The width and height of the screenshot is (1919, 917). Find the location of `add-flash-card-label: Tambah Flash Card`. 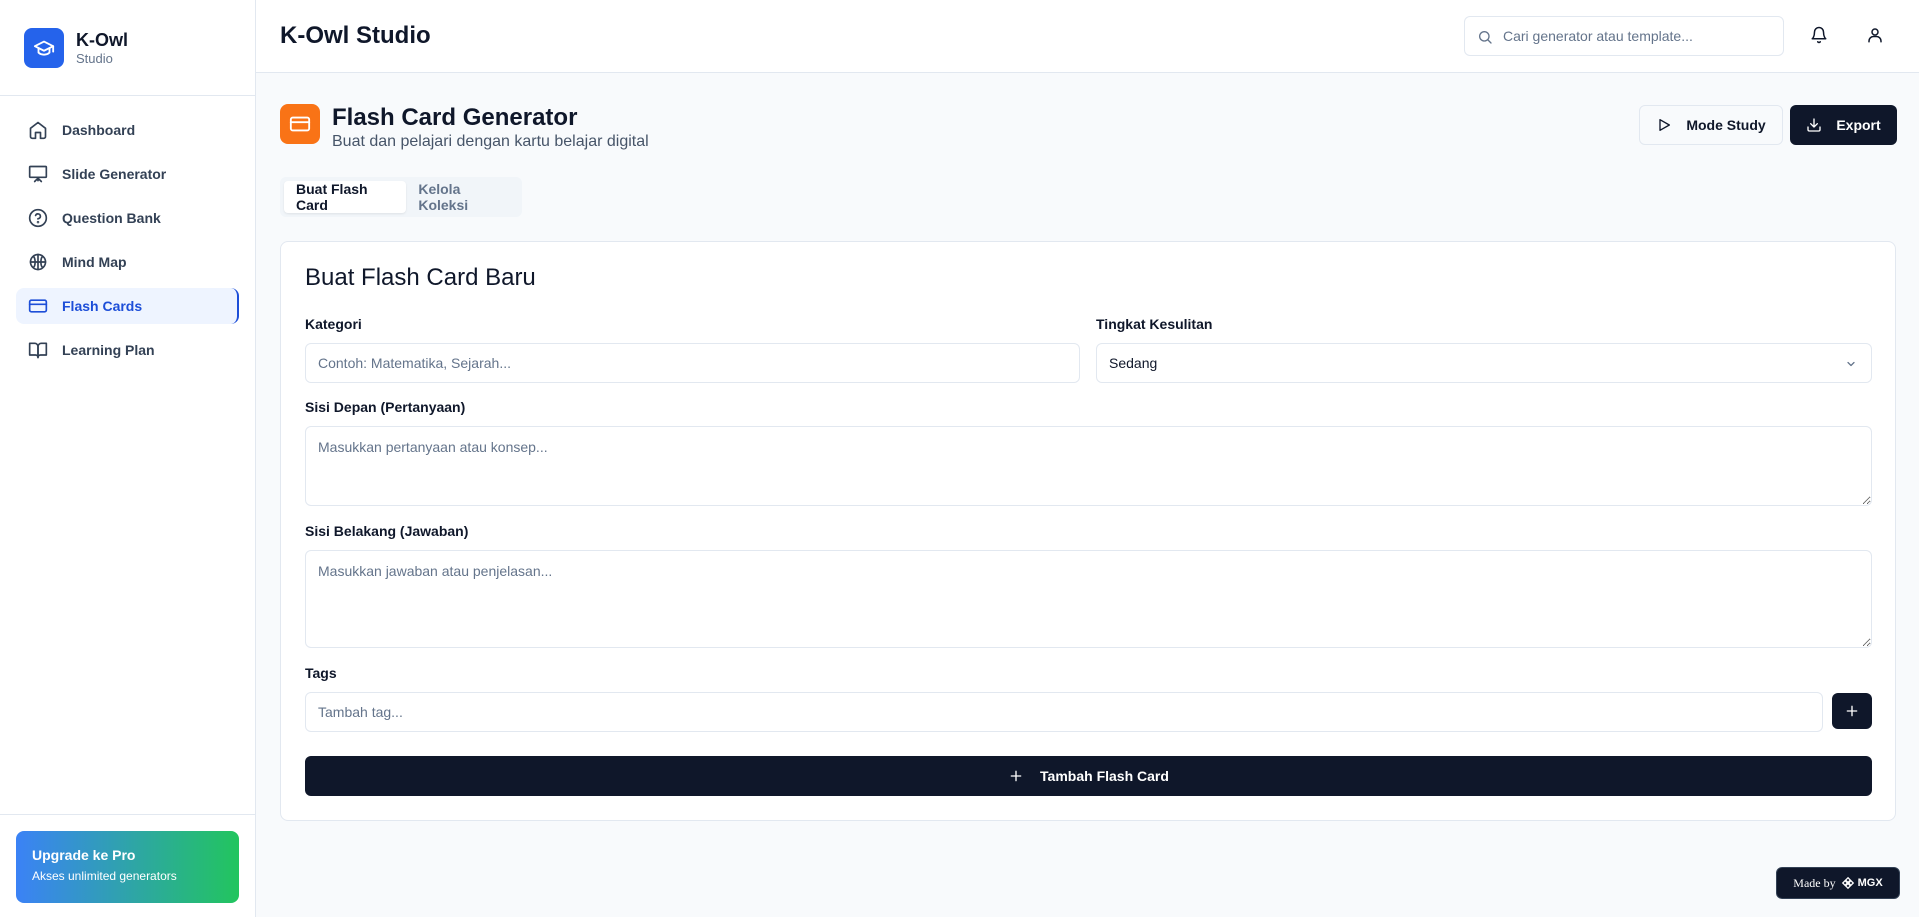

add-flash-card-label: Tambah Flash Card is located at coordinates (1104, 776).